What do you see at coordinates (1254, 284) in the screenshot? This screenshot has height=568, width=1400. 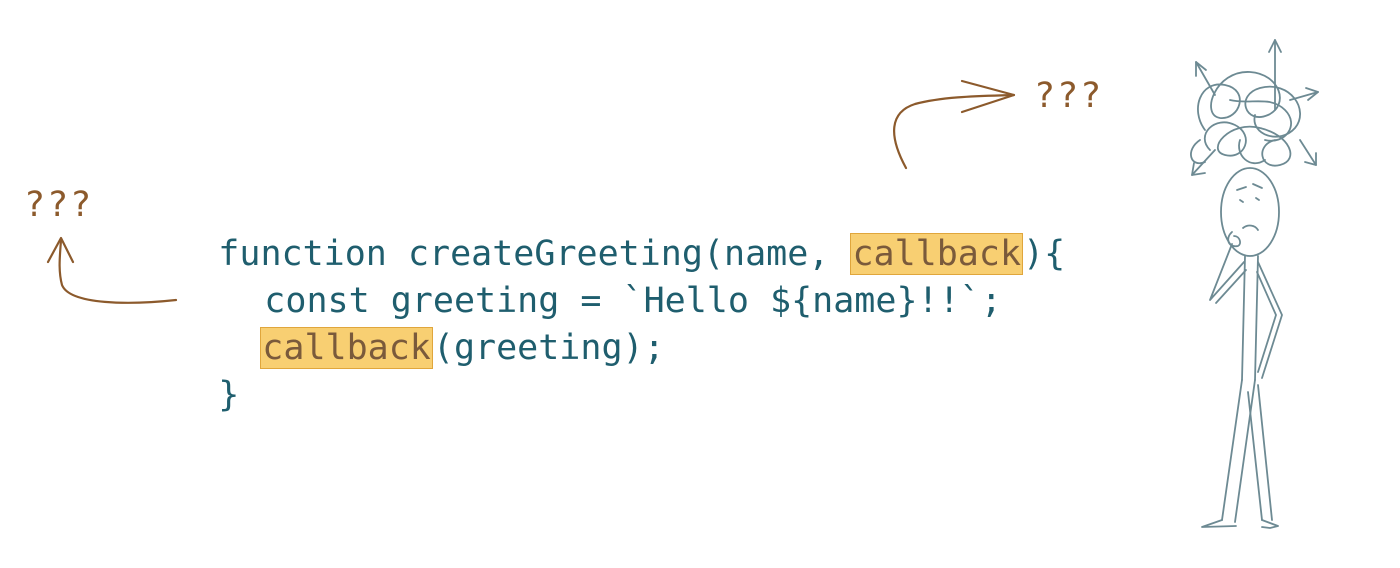 I see `confused-stick-figure-icon` at bounding box center [1254, 284].